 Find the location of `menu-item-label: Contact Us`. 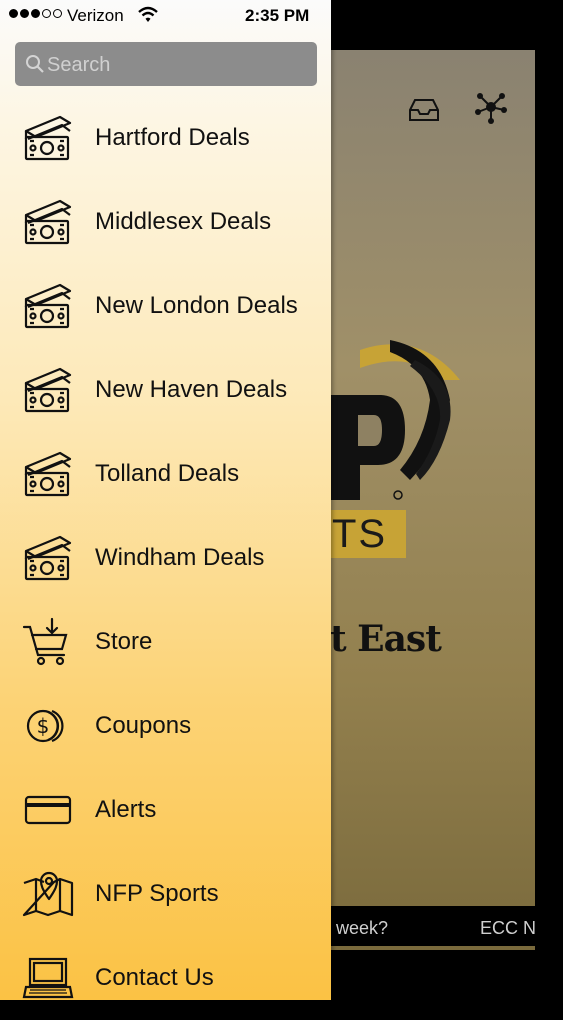

menu-item-label: Contact Us is located at coordinates (154, 977).